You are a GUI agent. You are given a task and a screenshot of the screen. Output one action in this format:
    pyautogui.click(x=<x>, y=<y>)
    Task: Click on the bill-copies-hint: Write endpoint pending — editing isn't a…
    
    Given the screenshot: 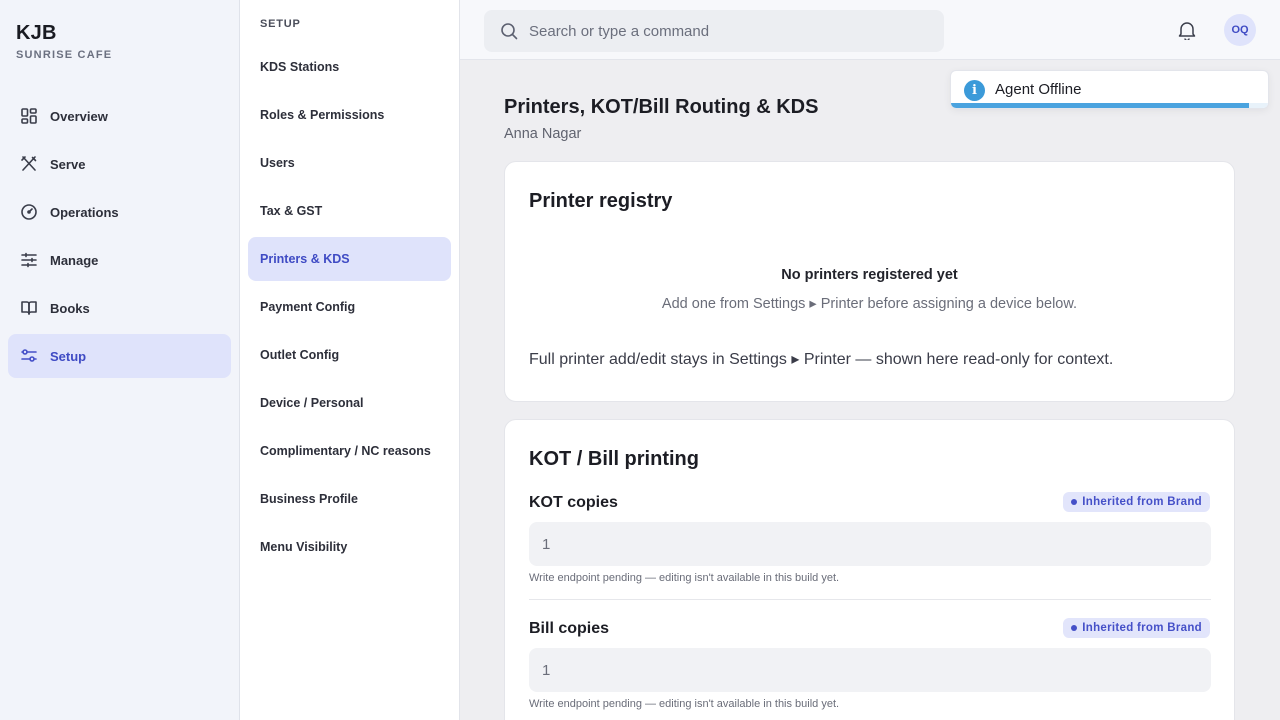 What is the action you would take?
    pyautogui.click(x=684, y=704)
    